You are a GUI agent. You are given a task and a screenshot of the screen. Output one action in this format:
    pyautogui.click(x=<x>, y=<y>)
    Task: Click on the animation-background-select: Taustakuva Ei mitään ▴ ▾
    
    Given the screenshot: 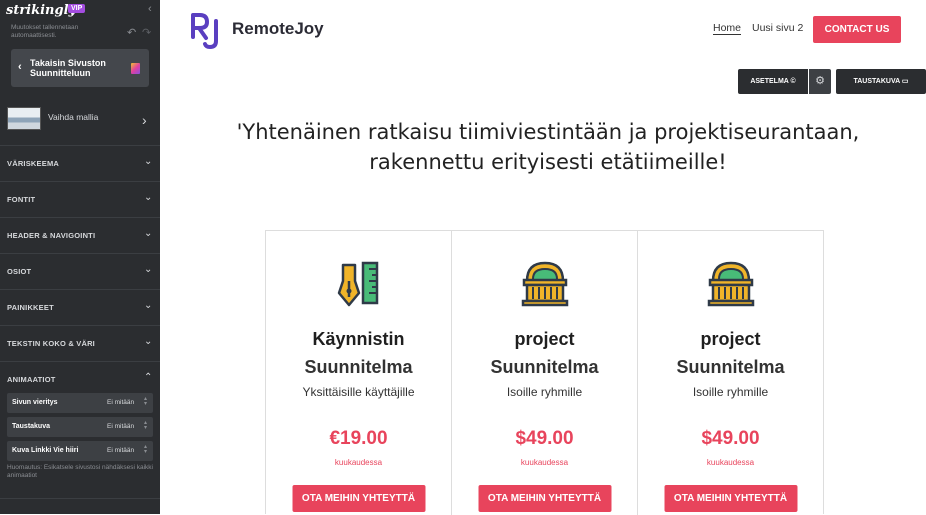 What is the action you would take?
    pyautogui.click(x=80, y=427)
    